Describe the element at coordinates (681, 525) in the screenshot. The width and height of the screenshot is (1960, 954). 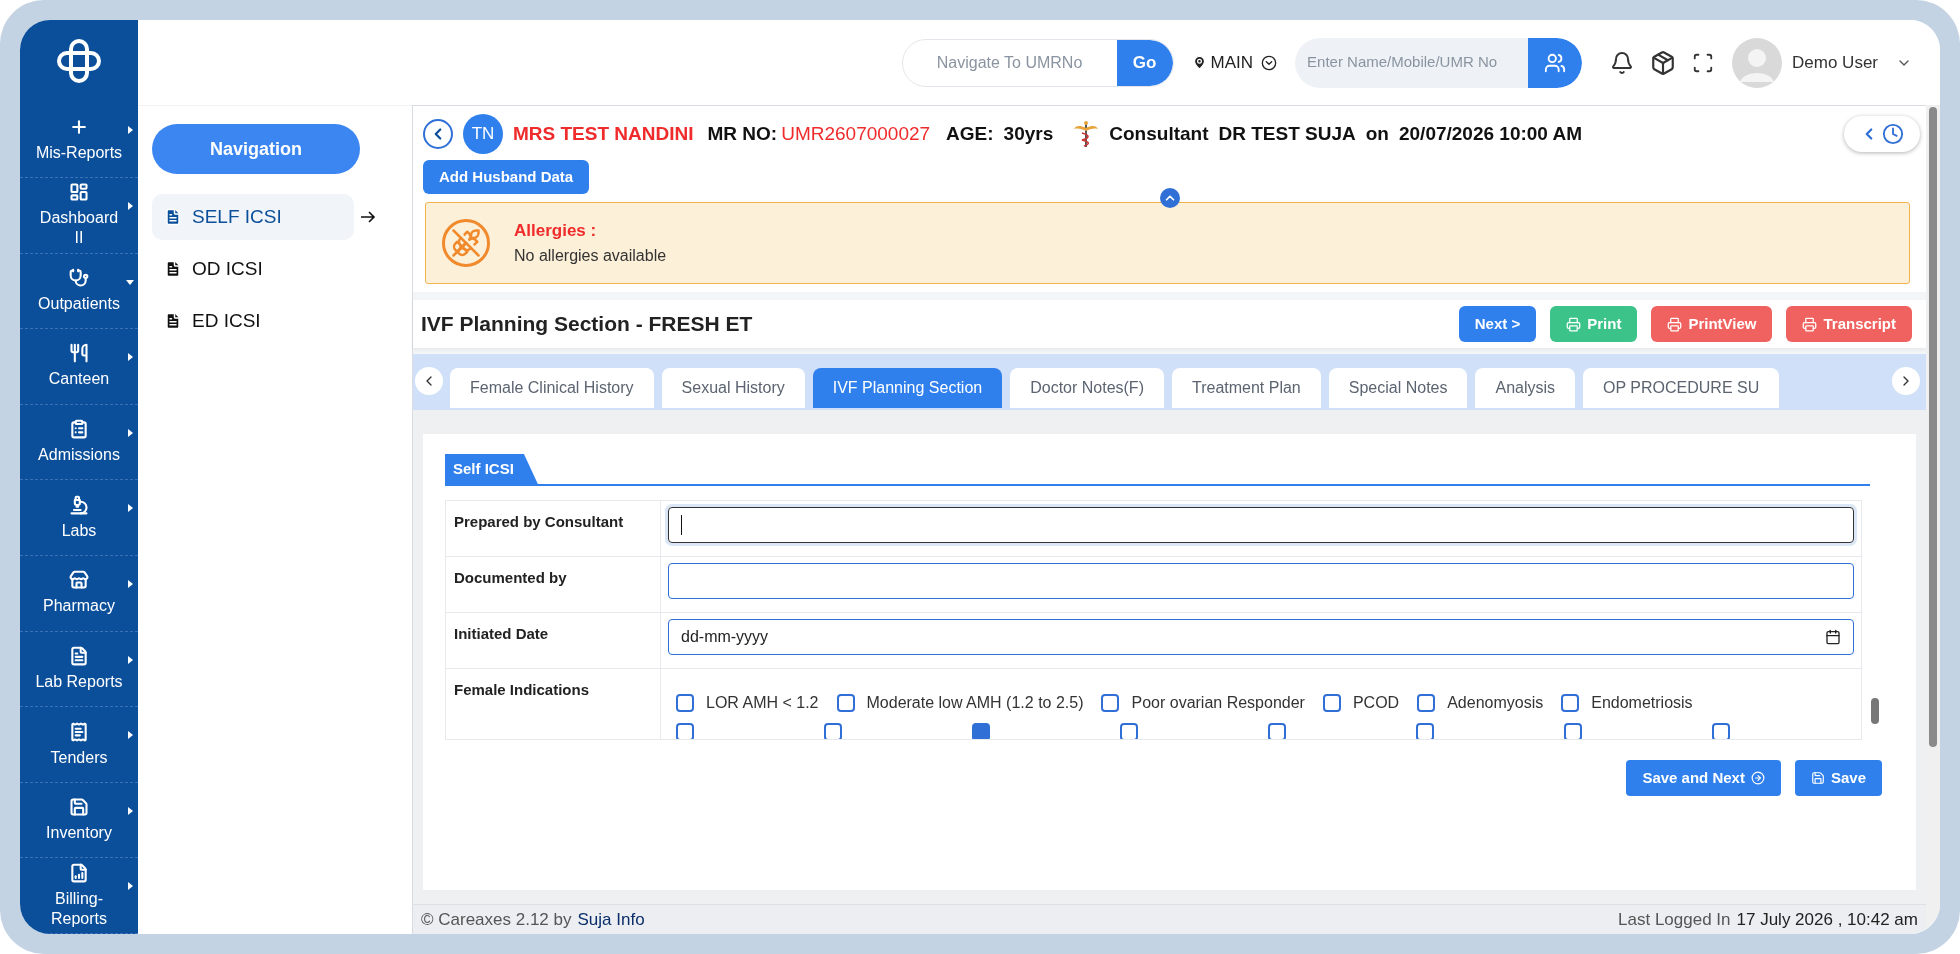
I see `text-cursor` at that location.